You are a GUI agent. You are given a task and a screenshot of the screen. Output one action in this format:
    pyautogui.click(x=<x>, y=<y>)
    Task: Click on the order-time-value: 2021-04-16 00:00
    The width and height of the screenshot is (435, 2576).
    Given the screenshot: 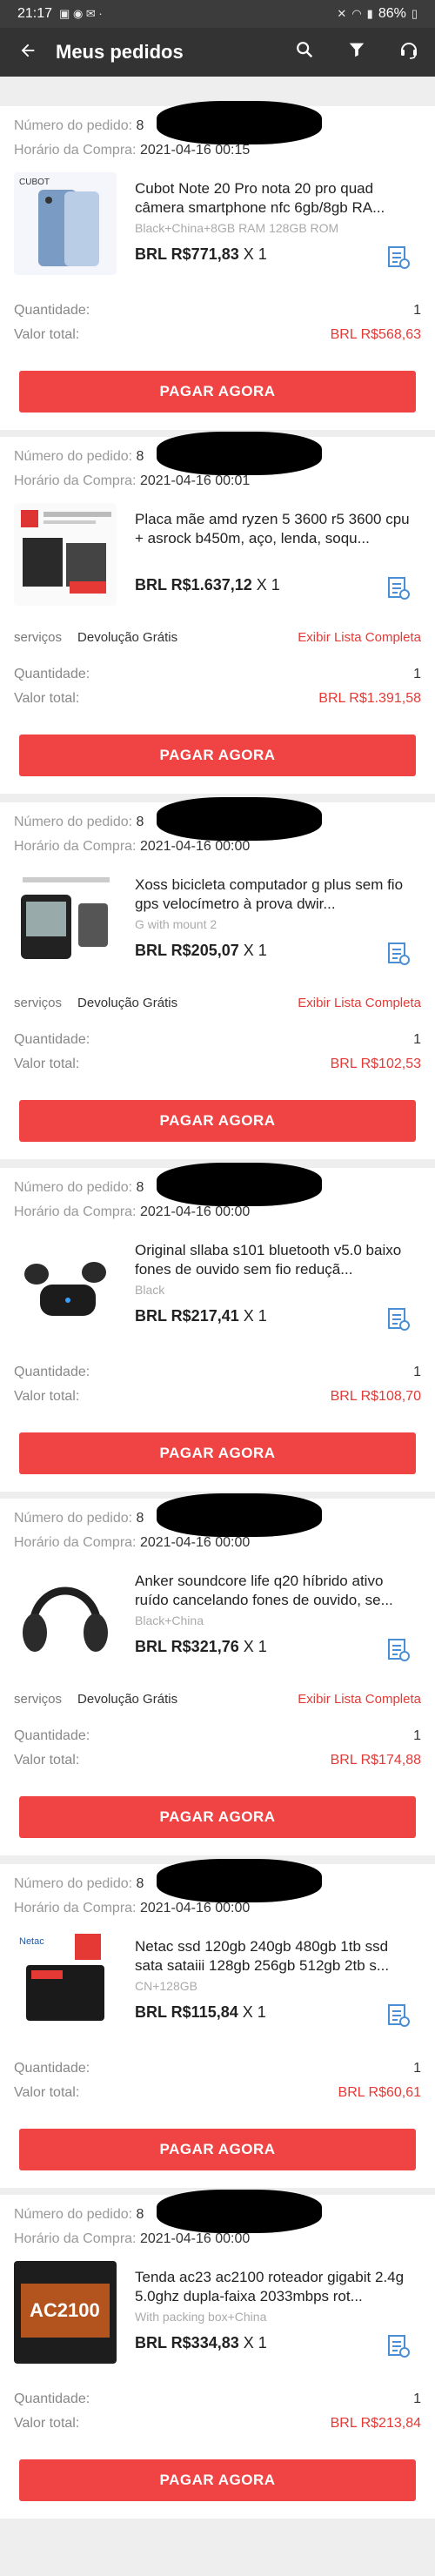 What is the action you would take?
    pyautogui.click(x=195, y=1908)
    